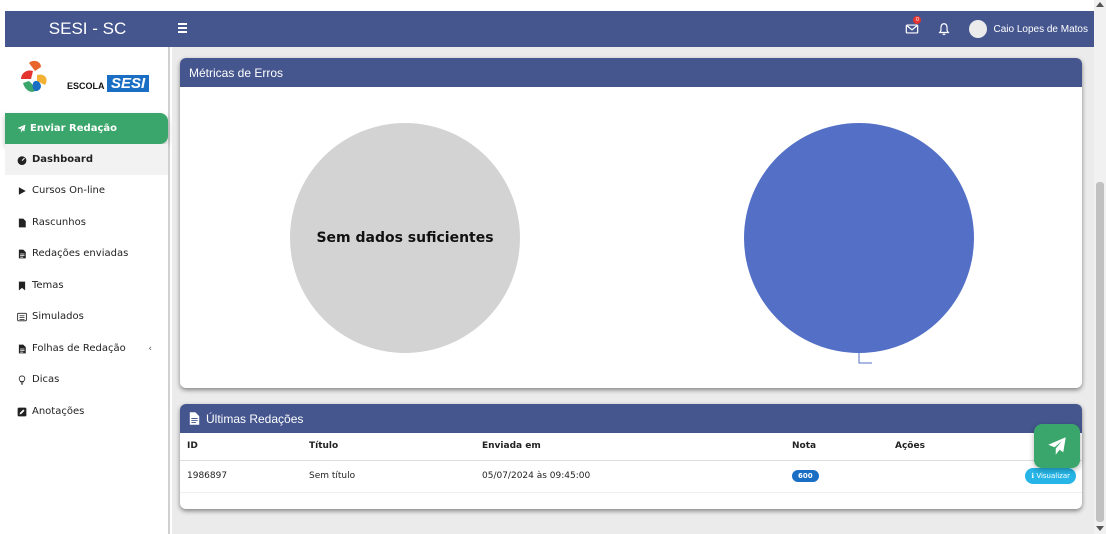 This screenshot has width=1106, height=534. What do you see at coordinates (1100, 4) in the screenshot?
I see `scroll-up-arrow-icon` at bounding box center [1100, 4].